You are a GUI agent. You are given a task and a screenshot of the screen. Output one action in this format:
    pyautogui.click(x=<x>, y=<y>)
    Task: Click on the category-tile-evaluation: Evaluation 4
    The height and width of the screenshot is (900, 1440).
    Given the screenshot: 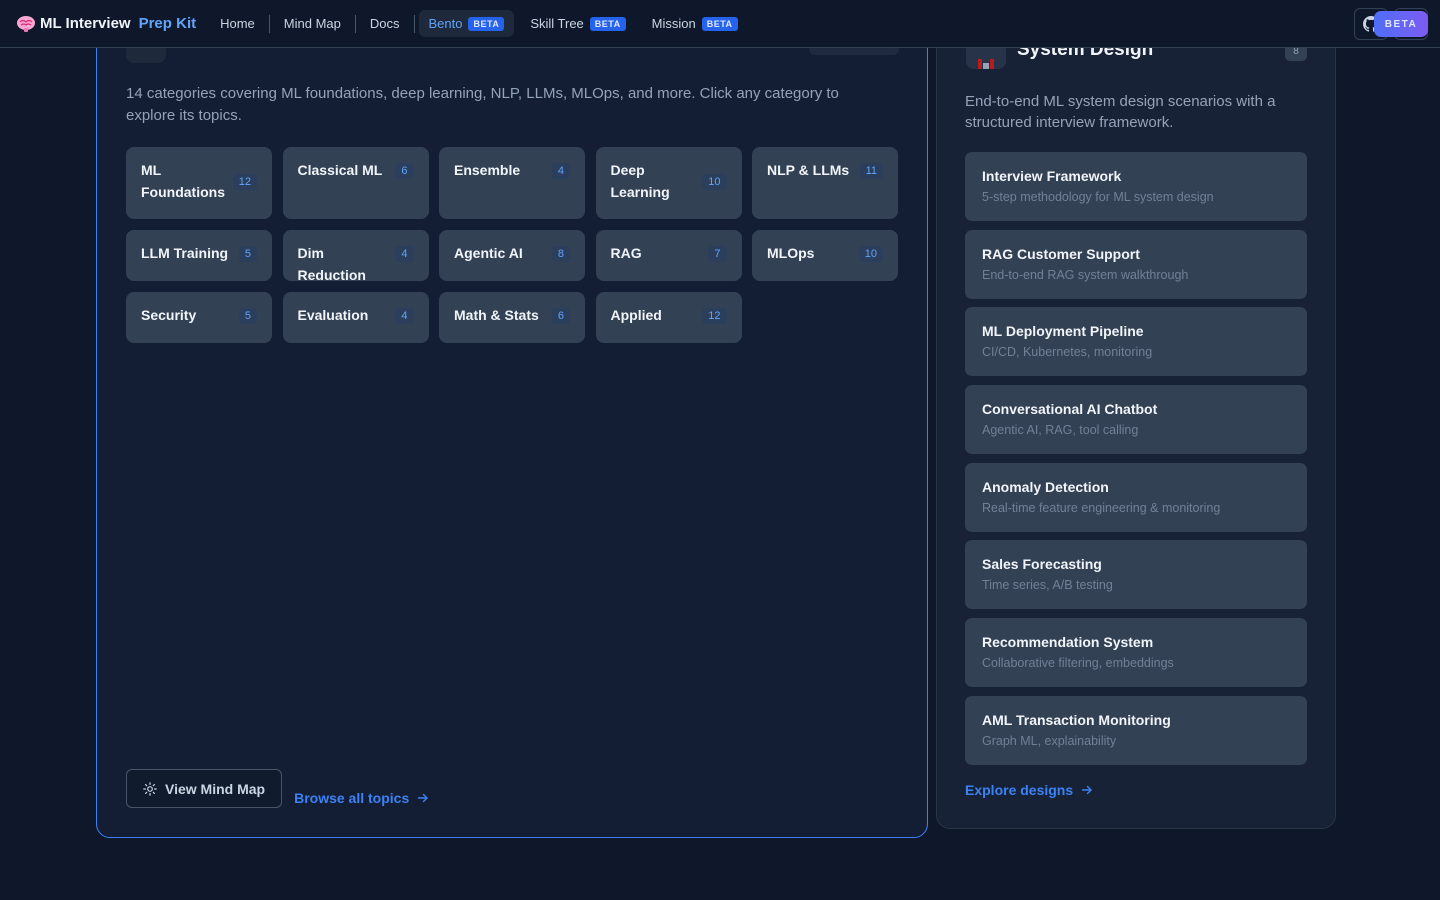 What is the action you would take?
    pyautogui.click(x=355, y=317)
    